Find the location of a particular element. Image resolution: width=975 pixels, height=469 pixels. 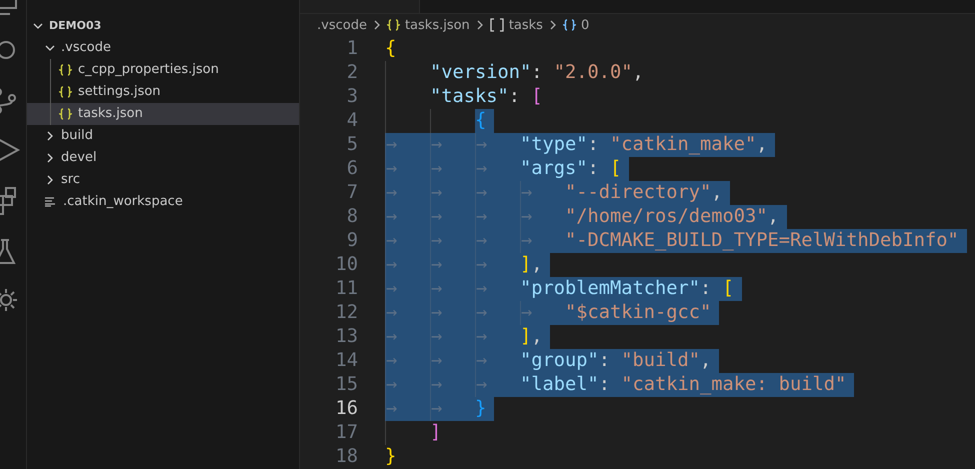

json-string: "--directory" is located at coordinates (638, 193).